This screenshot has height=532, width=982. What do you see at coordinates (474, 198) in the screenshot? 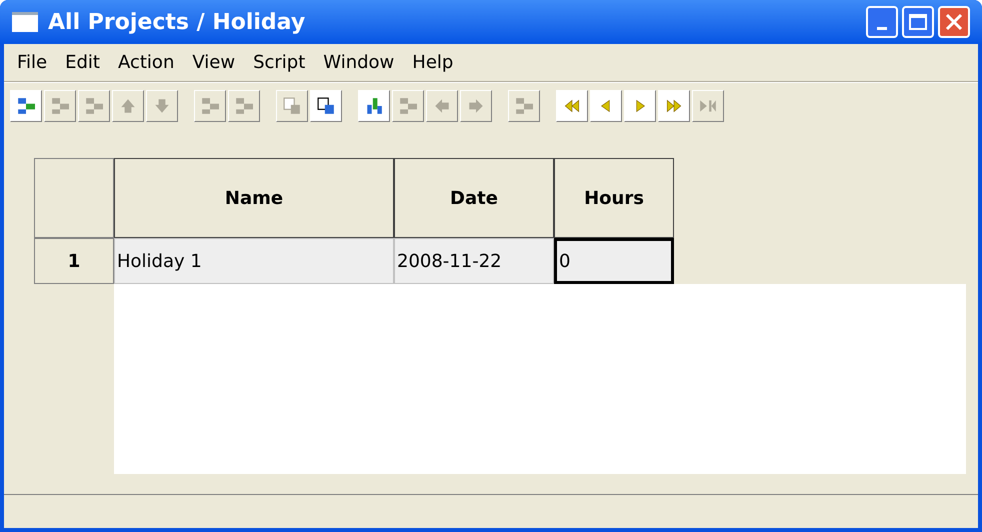
I see `column-header: Date` at bounding box center [474, 198].